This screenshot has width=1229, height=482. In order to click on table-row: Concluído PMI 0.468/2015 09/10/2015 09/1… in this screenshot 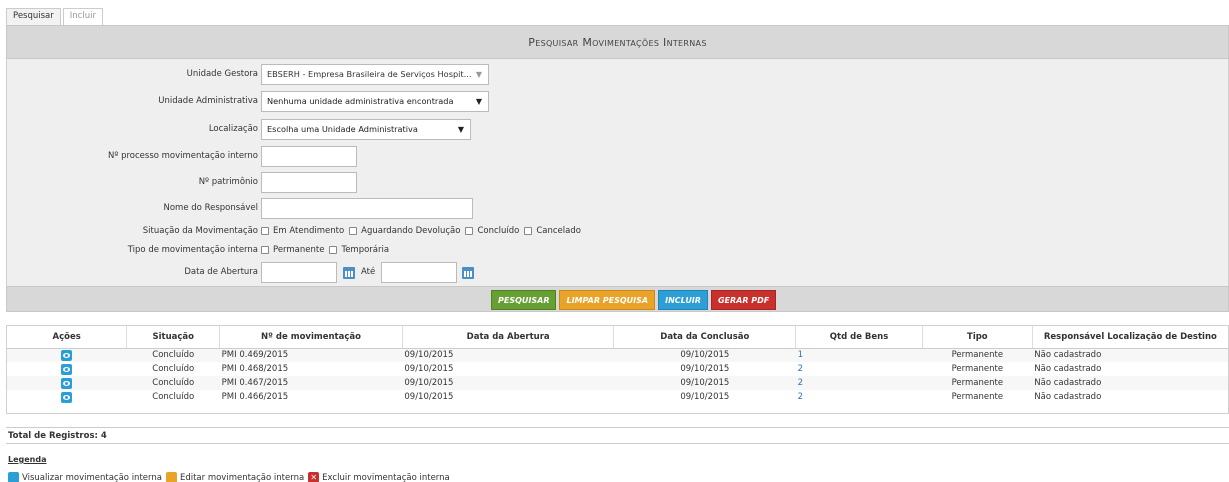, I will do `click(617, 369)`.